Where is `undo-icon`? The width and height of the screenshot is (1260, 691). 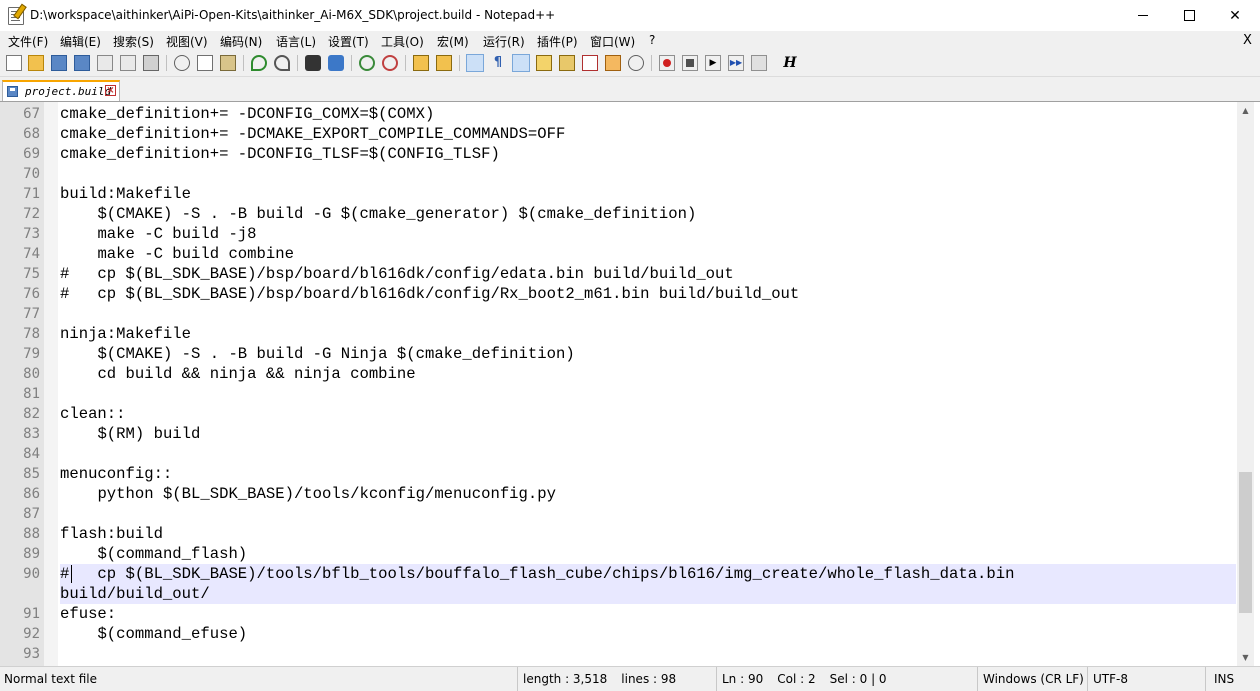
undo-icon is located at coordinates (259, 63).